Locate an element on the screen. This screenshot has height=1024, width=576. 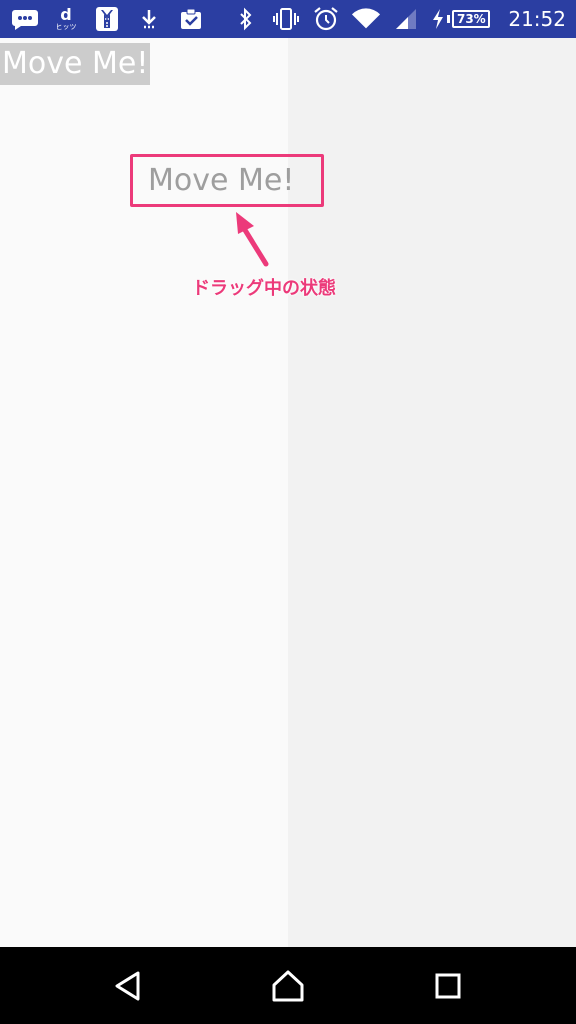
home-icon is located at coordinates (288, 985).